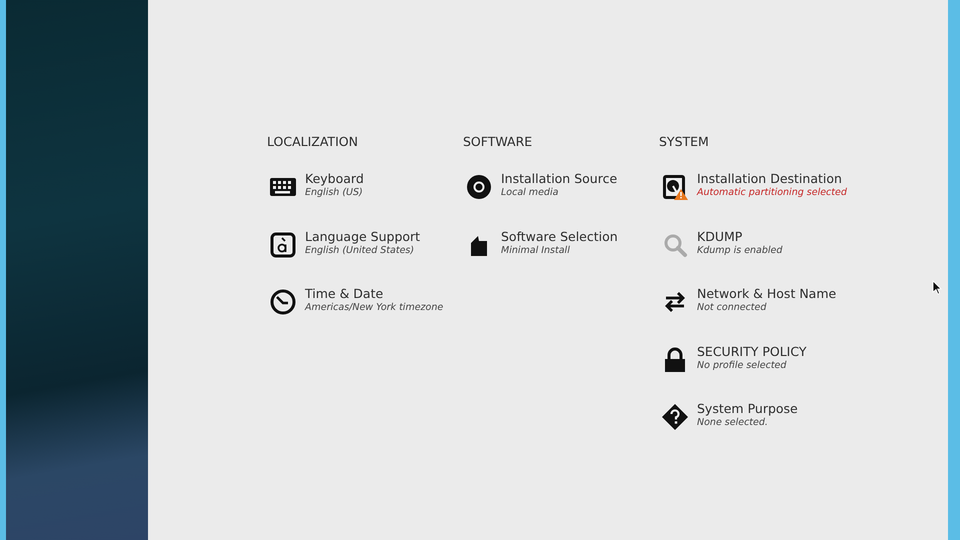  What do you see at coordinates (362, 236) in the screenshot?
I see `spoke-title: Language Support` at bounding box center [362, 236].